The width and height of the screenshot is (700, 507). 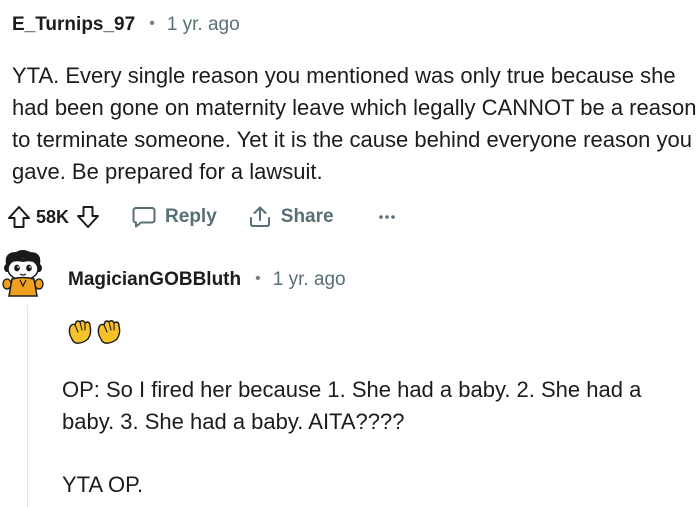 I want to click on thread-line, so click(x=27, y=406).